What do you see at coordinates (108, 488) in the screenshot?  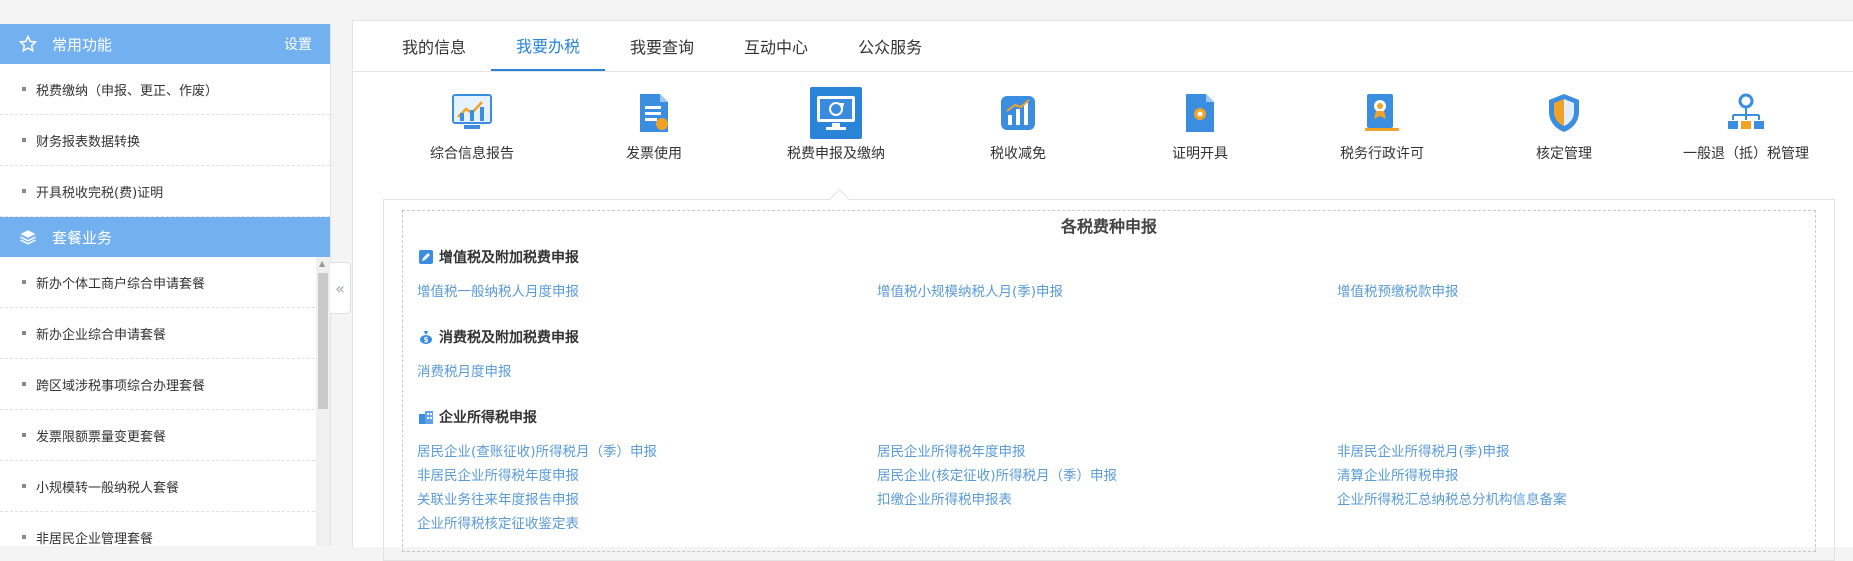 I see `sidebar-item-label: 小规模转一般纳税人套餐` at bounding box center [108, 488].